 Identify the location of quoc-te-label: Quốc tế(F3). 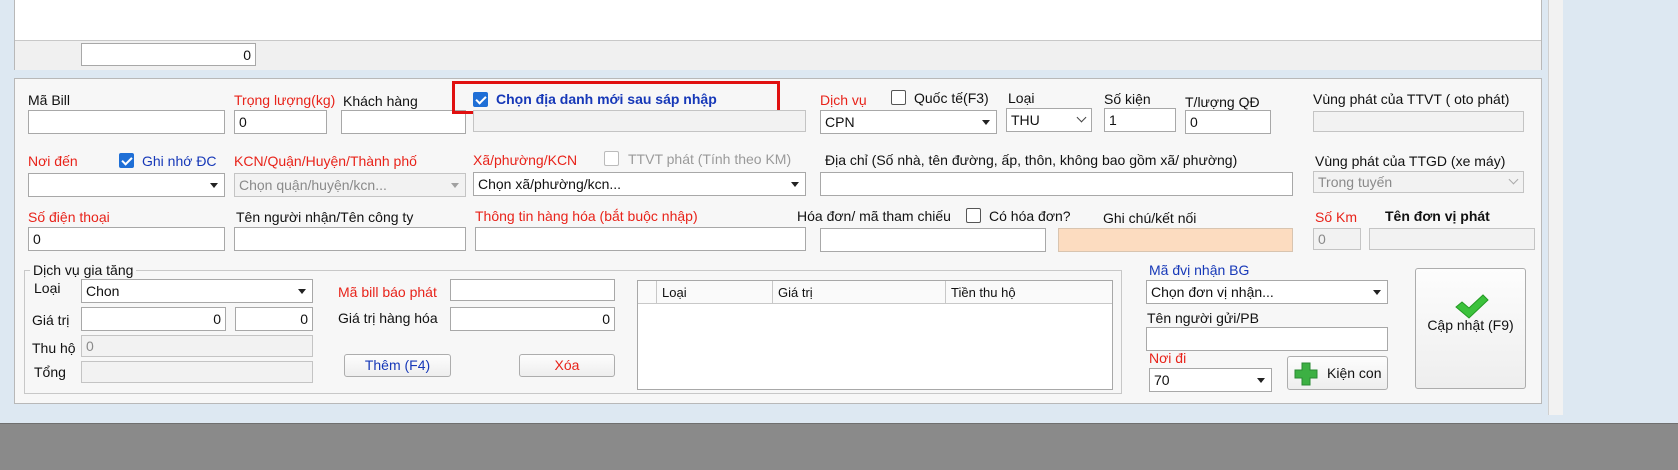
(951, 98).